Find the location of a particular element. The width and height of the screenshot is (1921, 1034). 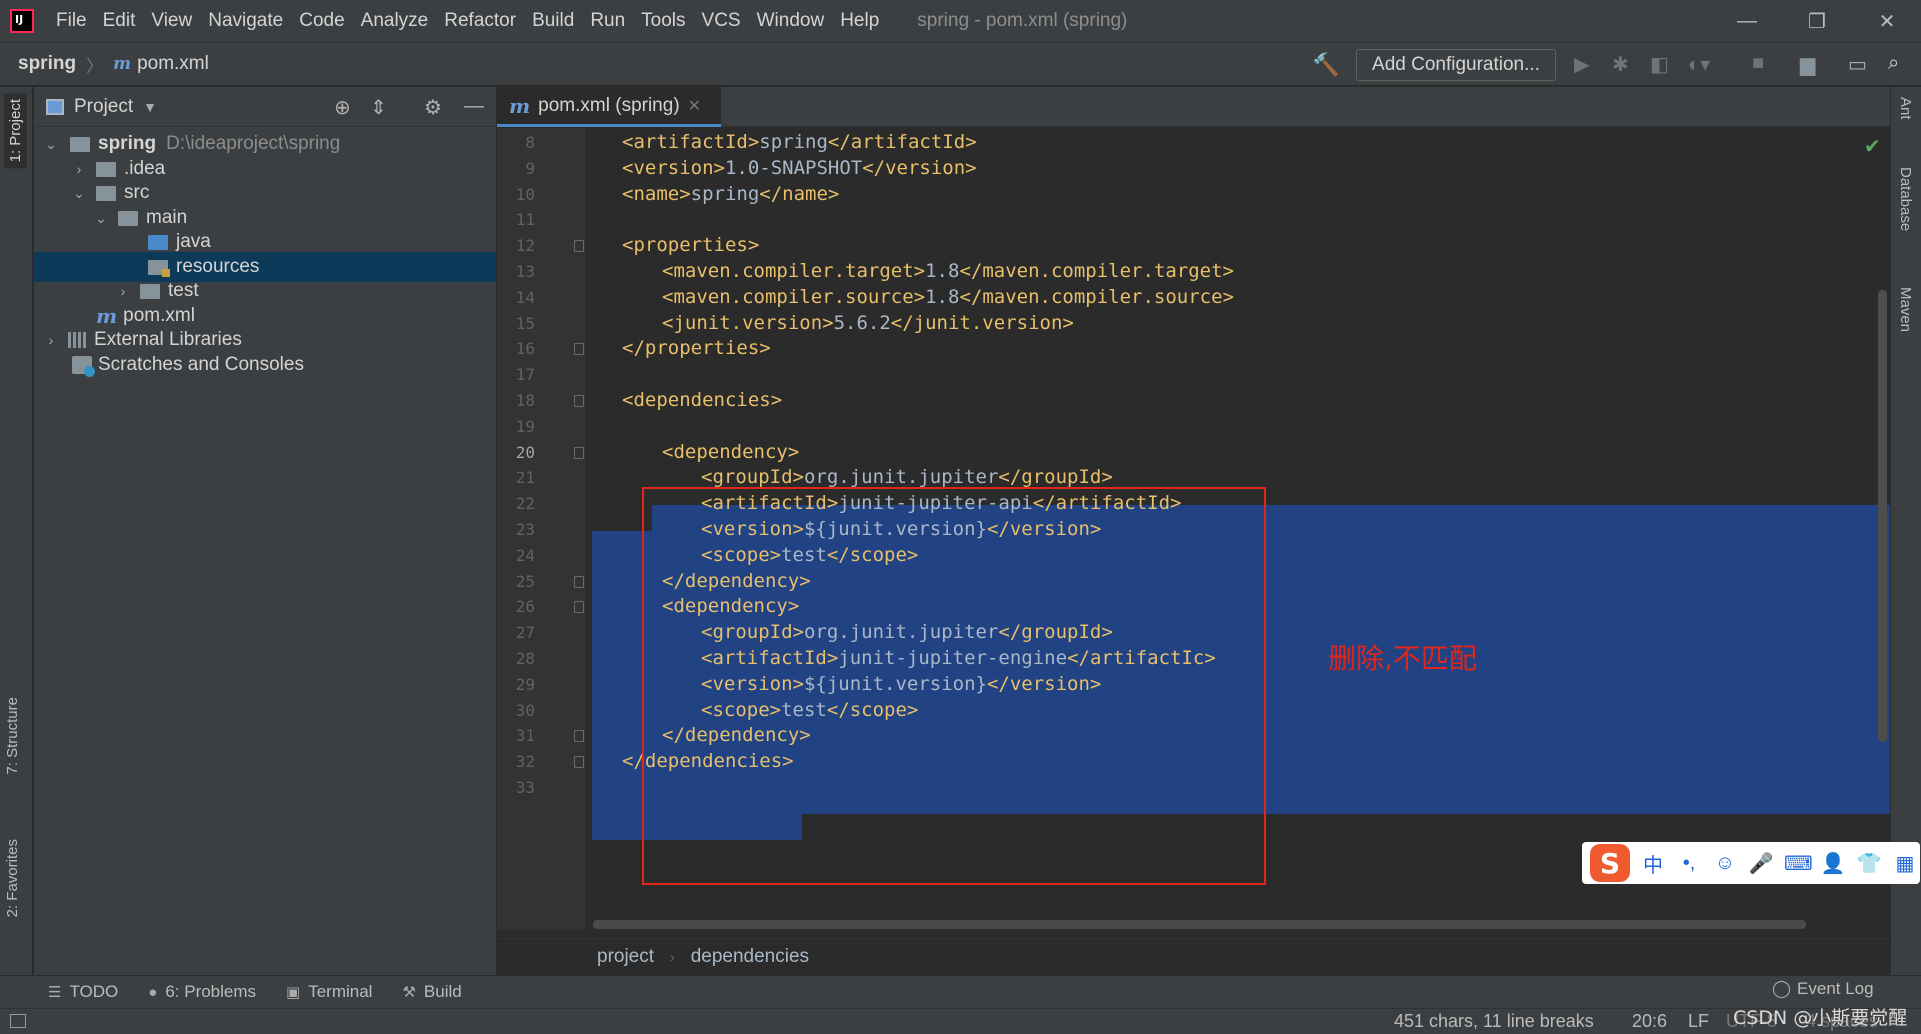

minimize-button: — is located at coordinates (1747, 21).